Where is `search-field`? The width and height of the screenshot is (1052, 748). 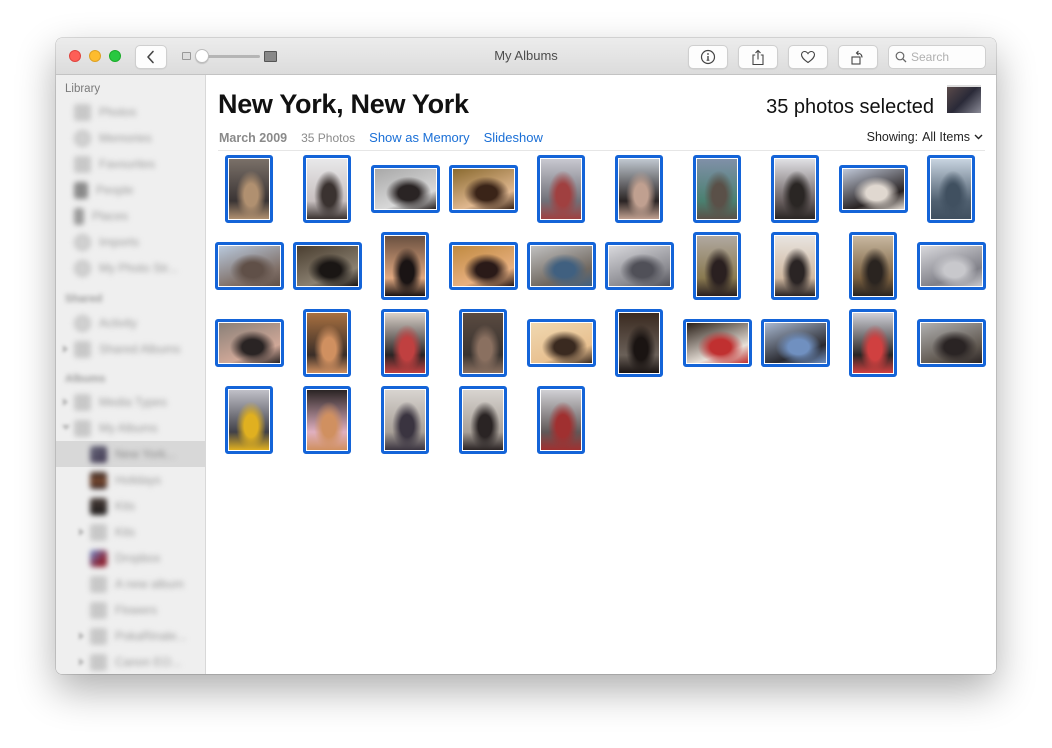 search-field is located at coordinates (937, 57).